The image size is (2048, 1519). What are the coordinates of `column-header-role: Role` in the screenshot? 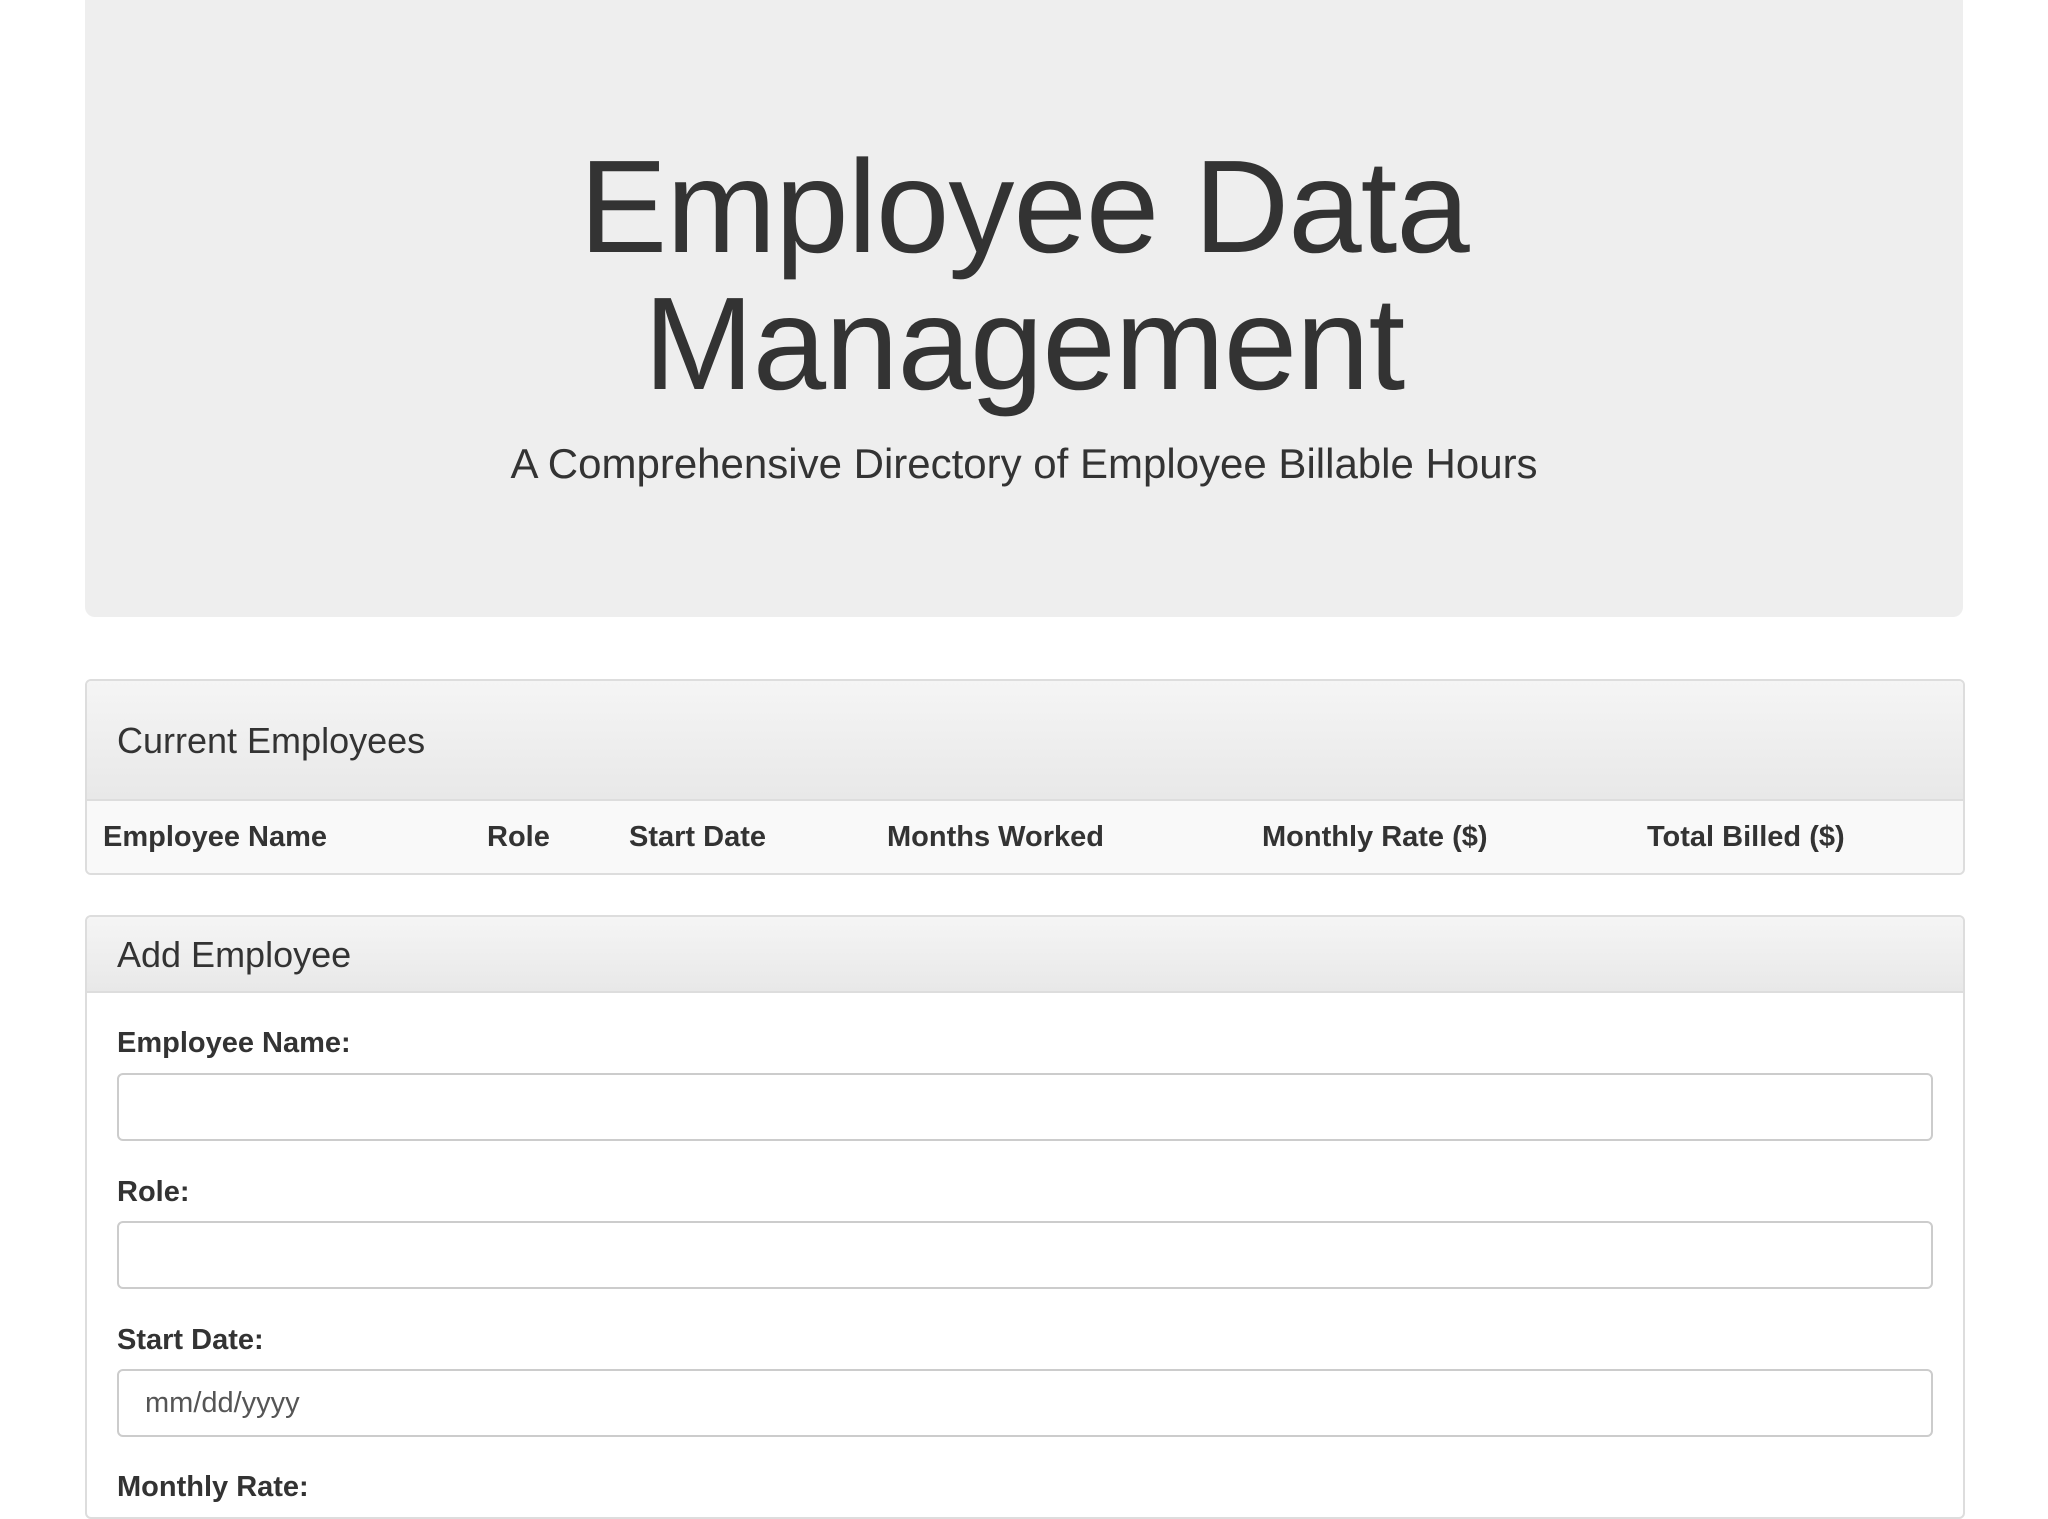 It's located at (518, 837).